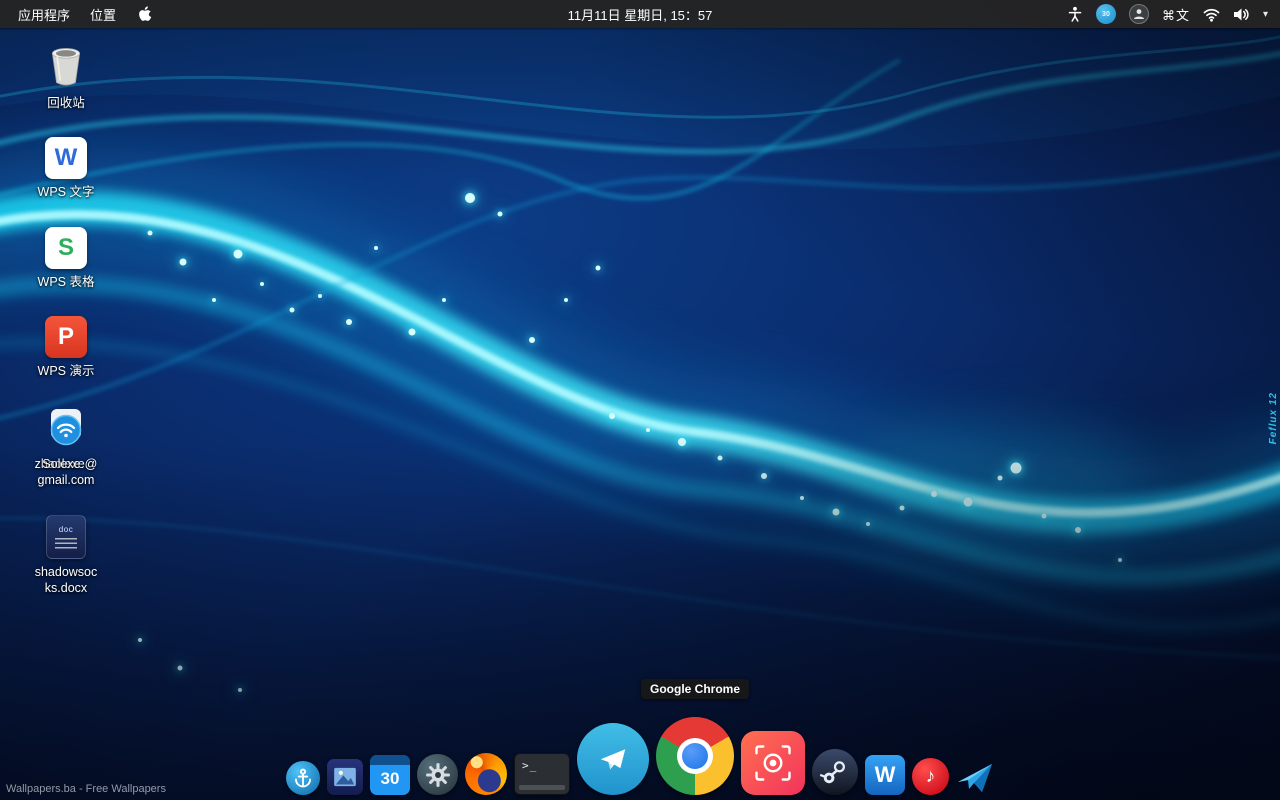 This screenshot has width=1280, height=800. I want to click on telegram-icon, so click(613, 759).